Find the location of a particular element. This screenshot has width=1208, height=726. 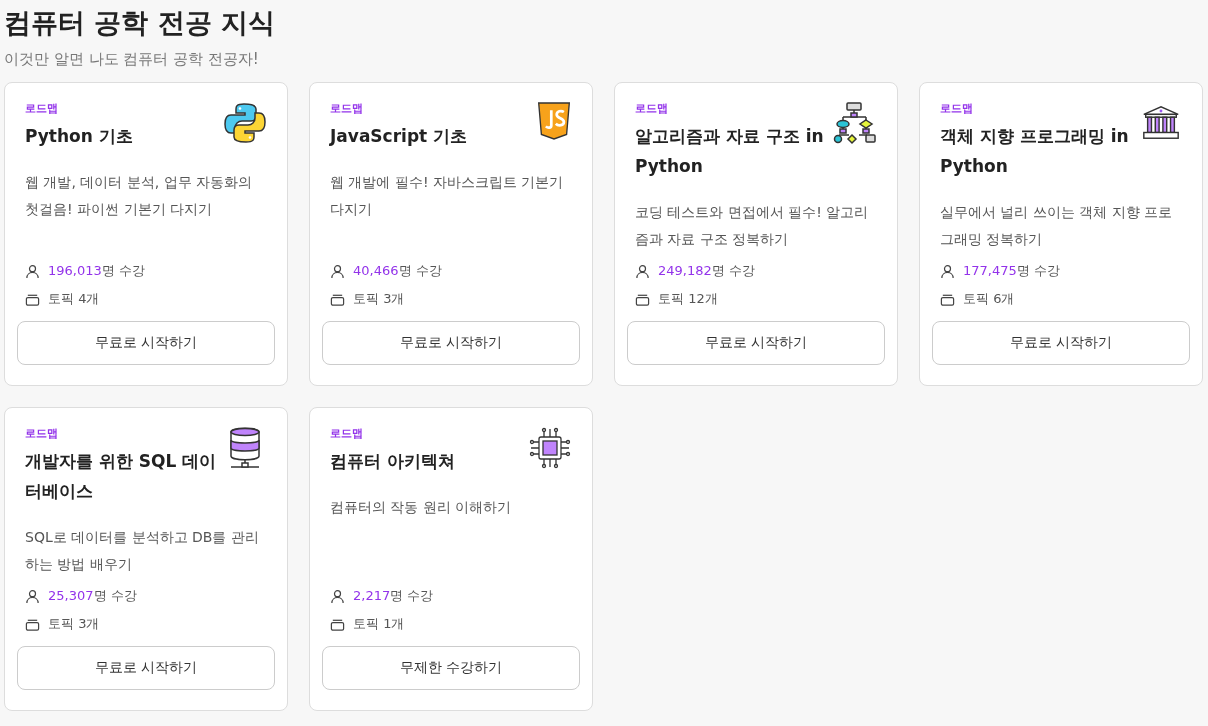

course-description: 컴퓨터의 작동 원리 이해하기 is located at coordinates (421, 507).